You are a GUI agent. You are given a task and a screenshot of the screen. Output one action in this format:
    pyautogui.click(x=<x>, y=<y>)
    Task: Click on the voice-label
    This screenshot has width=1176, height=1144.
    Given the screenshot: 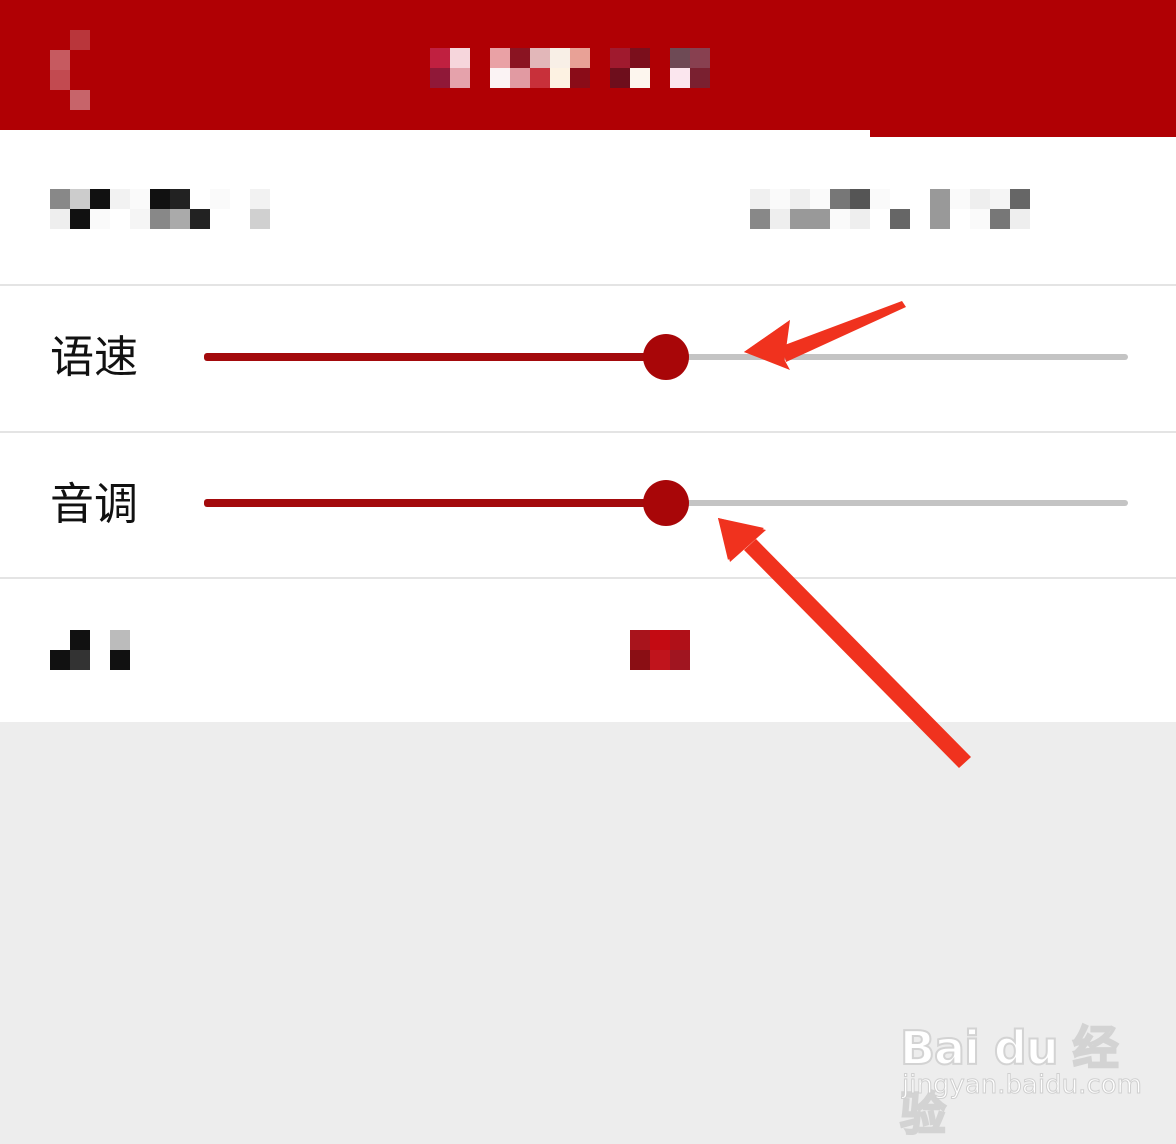 What is the action you would take?
    pyautogui.click(x=160, y=209)
    